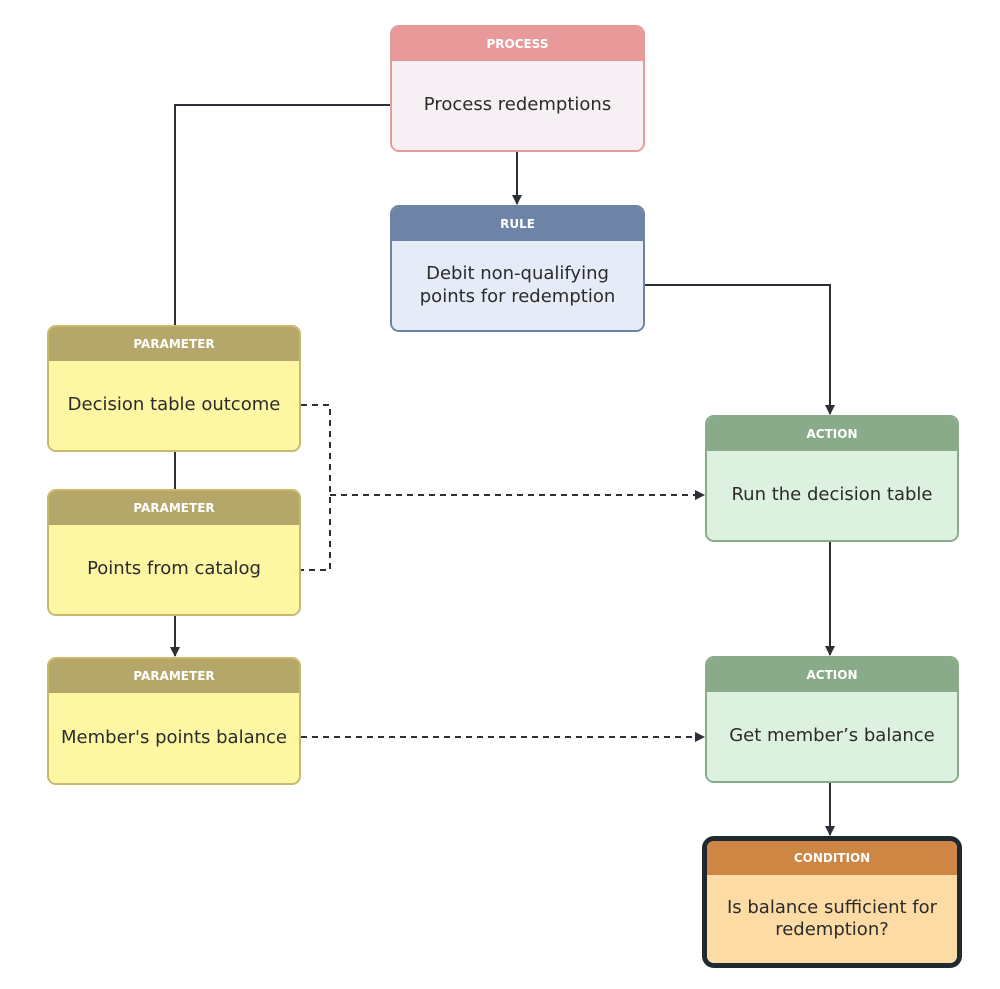 This screenshot has width=1000, height=989. Describe the element at coordinates (832, 736) in the screenshot. I see `node-text: Get member’s balance` at that location.